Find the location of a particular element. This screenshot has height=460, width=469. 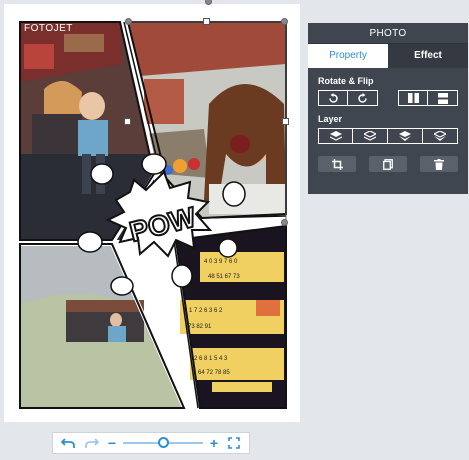

delete-icon is located at coordinates (439, 164).